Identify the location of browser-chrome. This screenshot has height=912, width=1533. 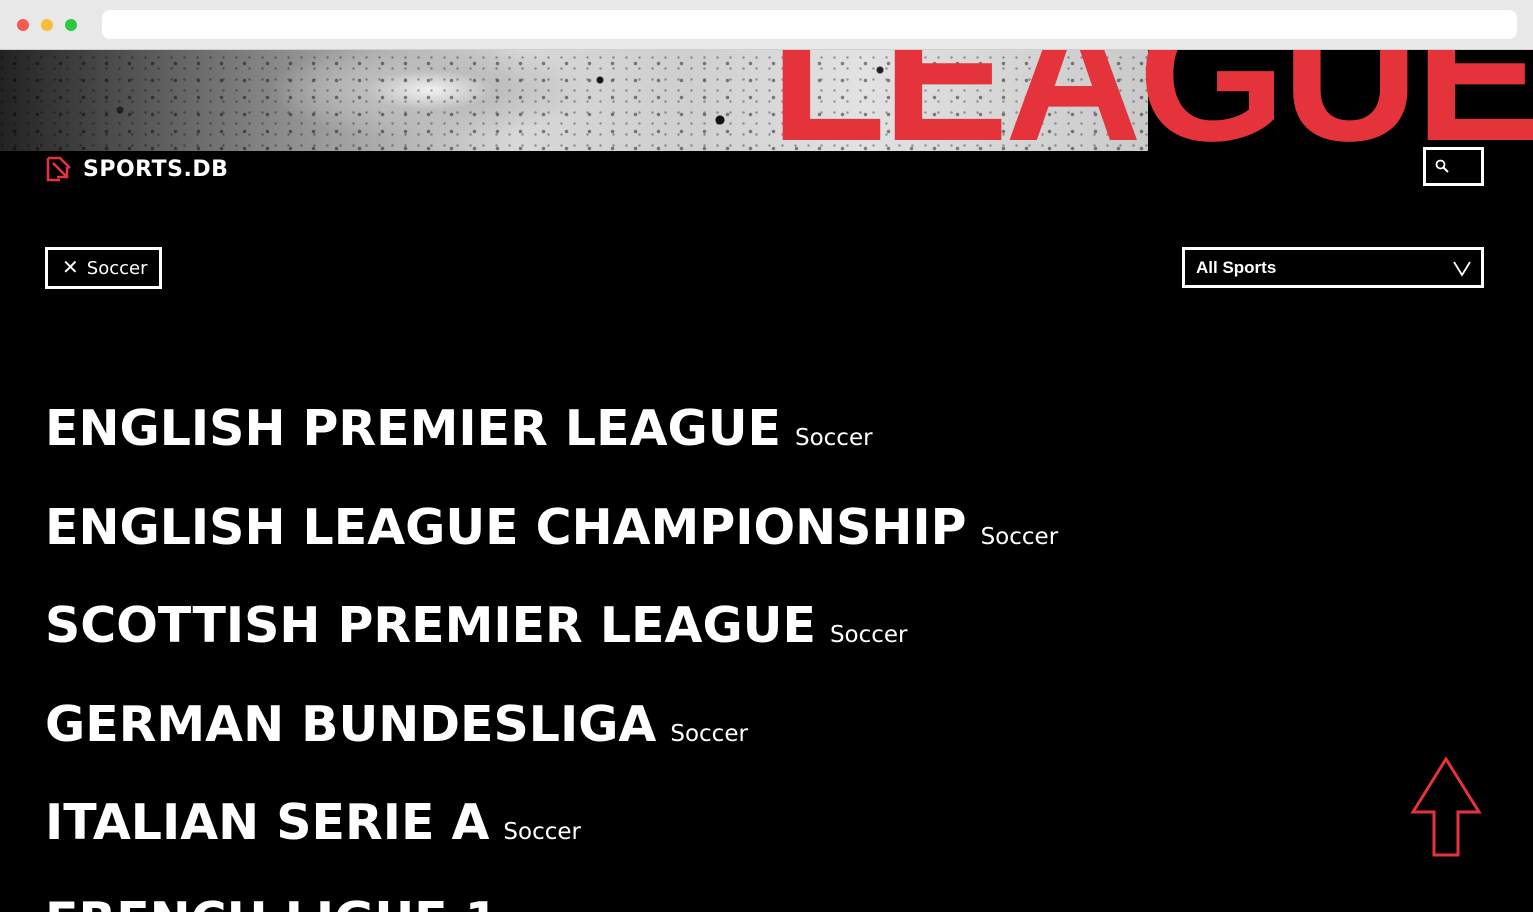
(766, 25).